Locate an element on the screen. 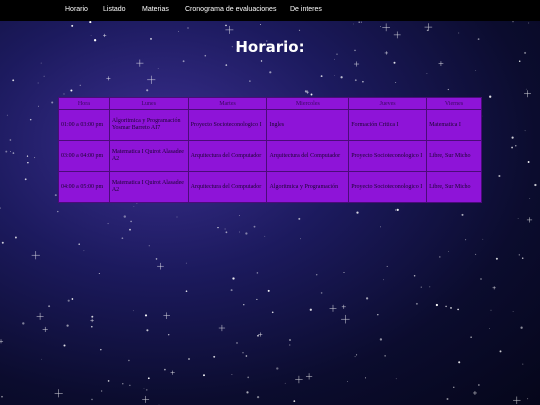 This screenshot has width=540, height=405. table-cell: Formación Critica I is located at coordinates (388, 125).